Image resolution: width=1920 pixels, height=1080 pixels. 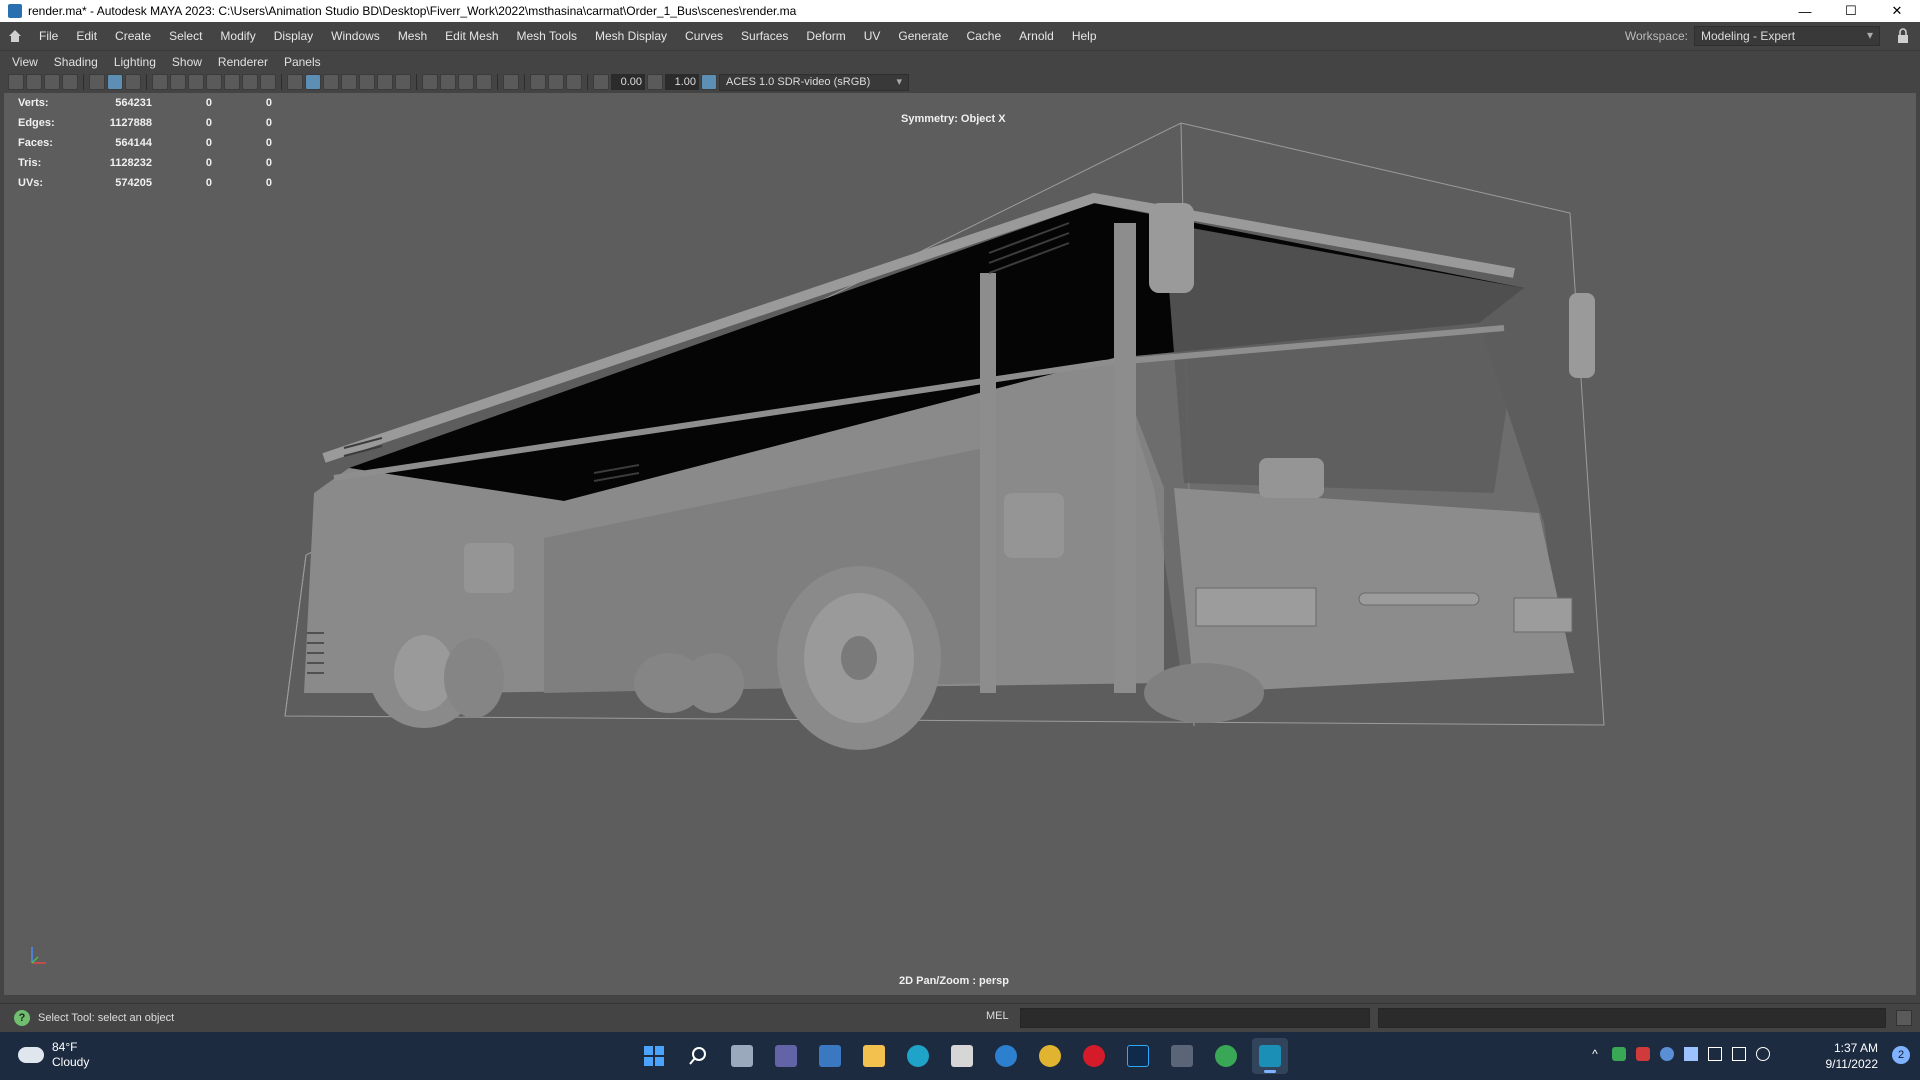 What do you see at coordinates (52, 82) in the screenshot?
I see `camera-bookmark-icon` at bounding box center [52, 82].